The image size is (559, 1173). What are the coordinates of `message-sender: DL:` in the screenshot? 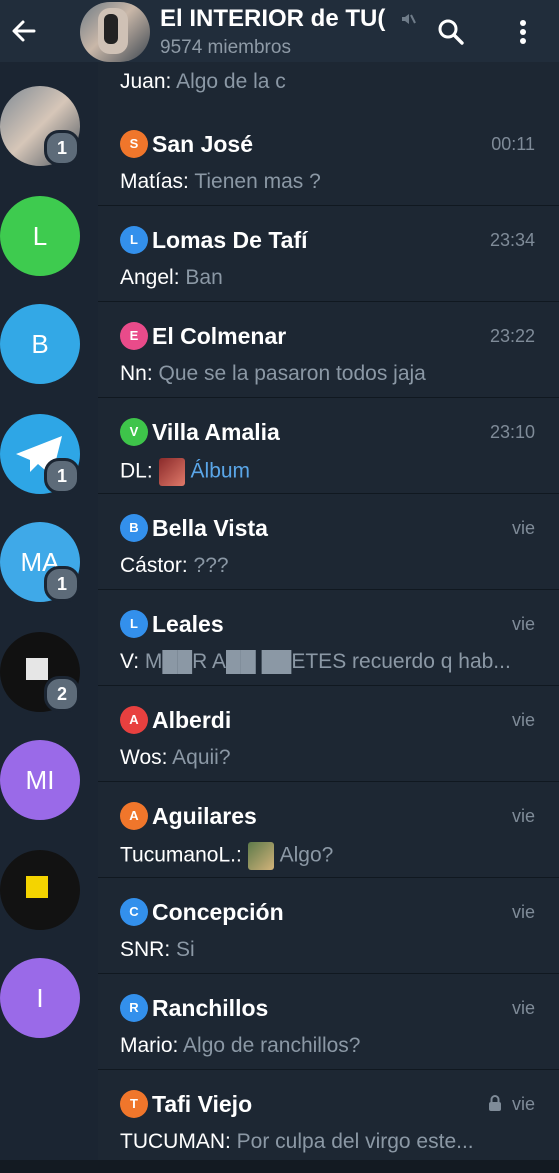 It's located at (139, 471).